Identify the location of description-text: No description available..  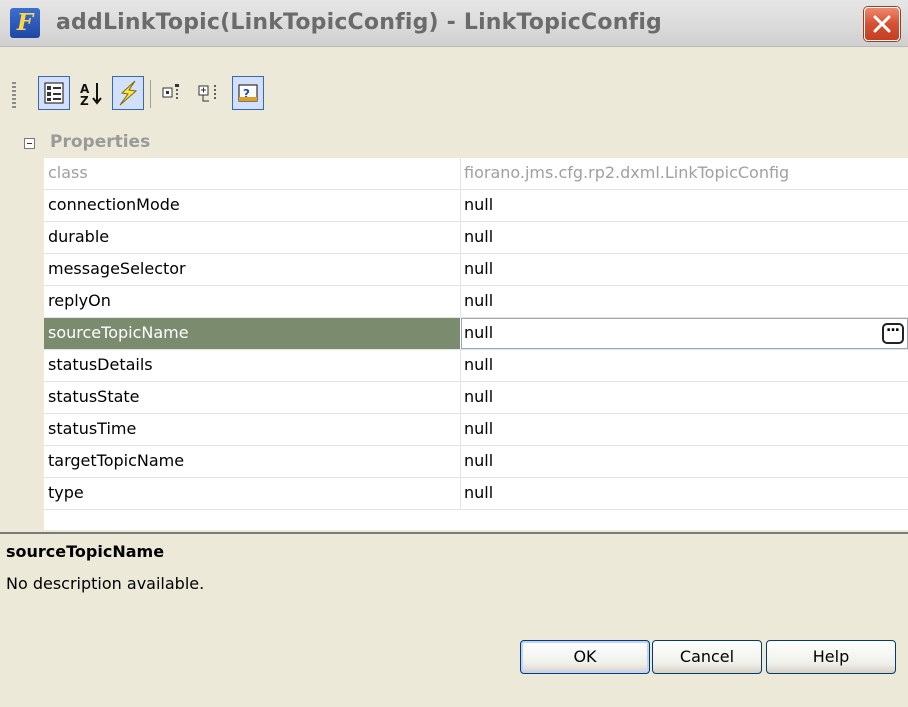
(105, 583).